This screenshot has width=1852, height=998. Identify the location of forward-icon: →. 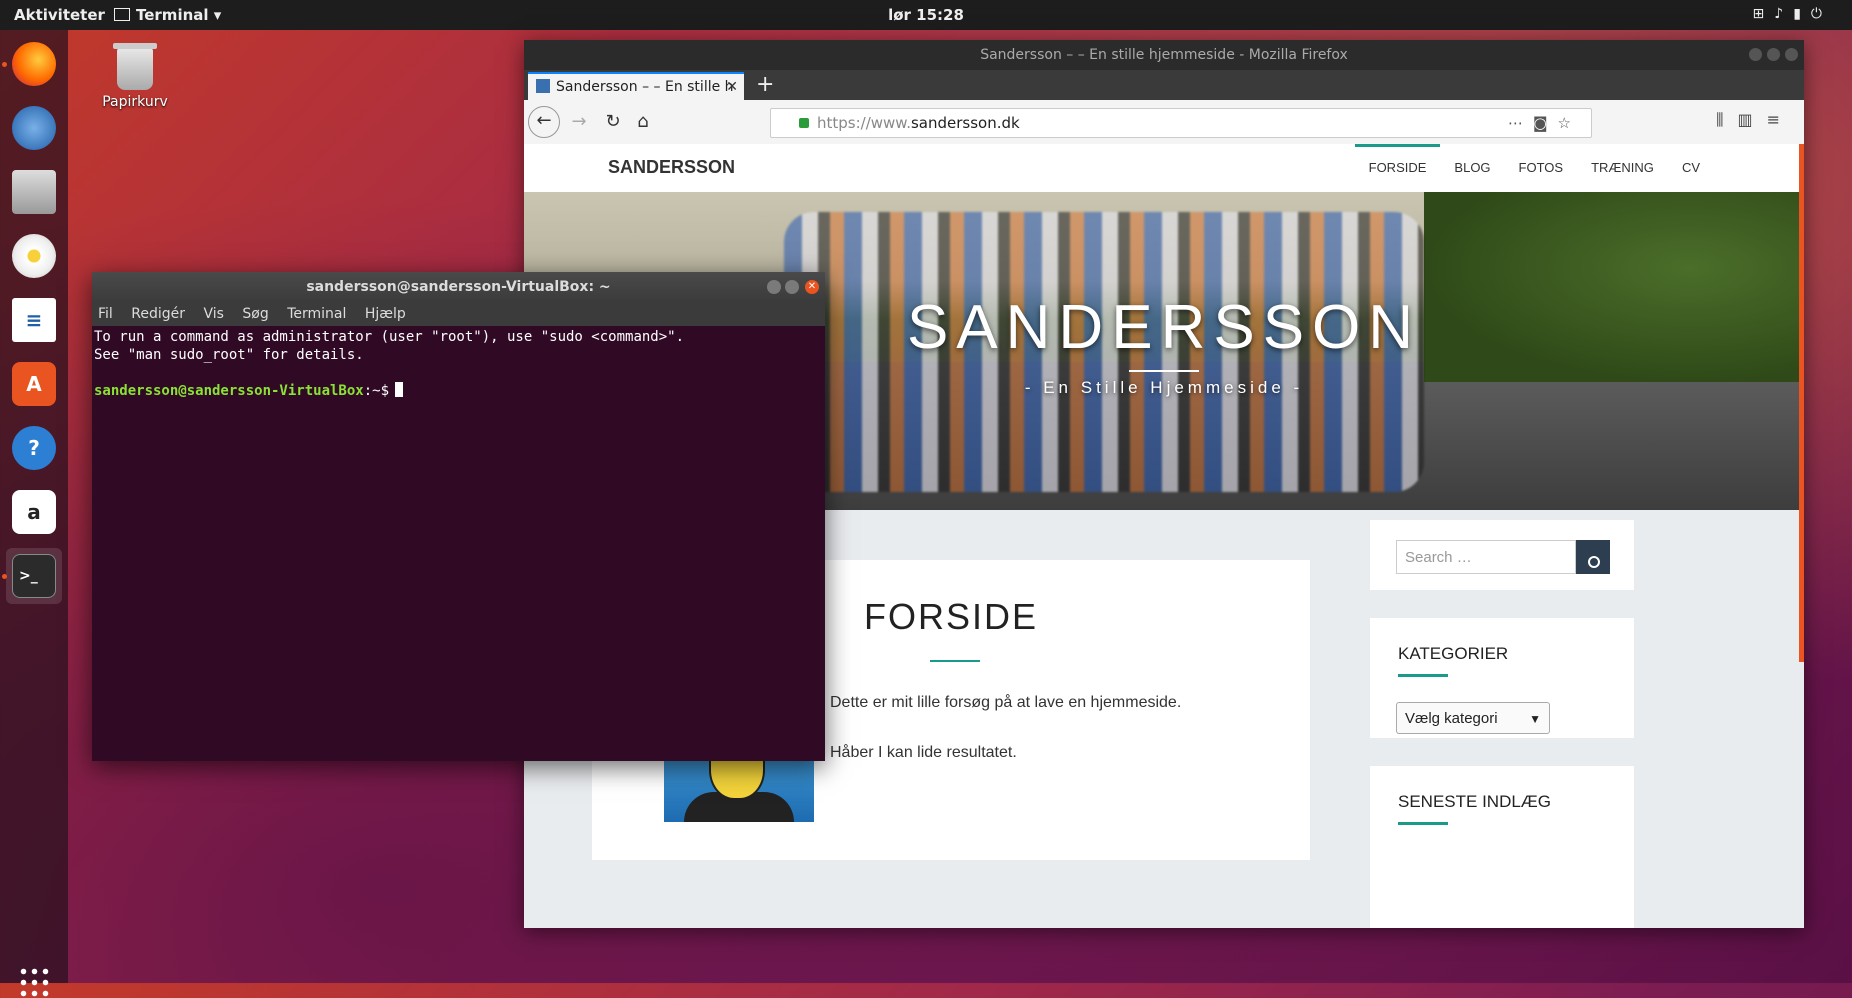
(579, 122).